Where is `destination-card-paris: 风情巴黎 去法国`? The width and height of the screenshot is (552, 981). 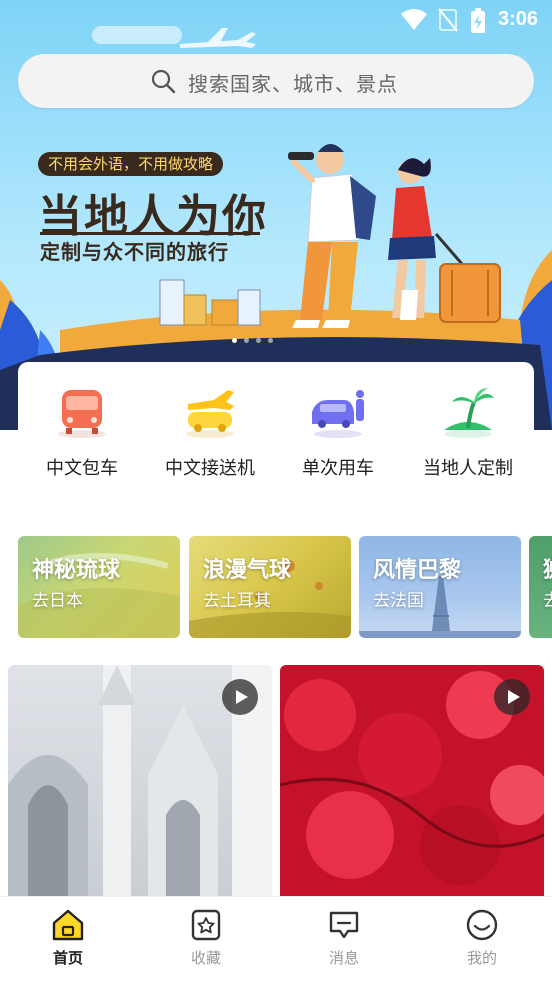
destination-card-paris: 风情巴黎 去法国 is located at coordinates (440, 587).